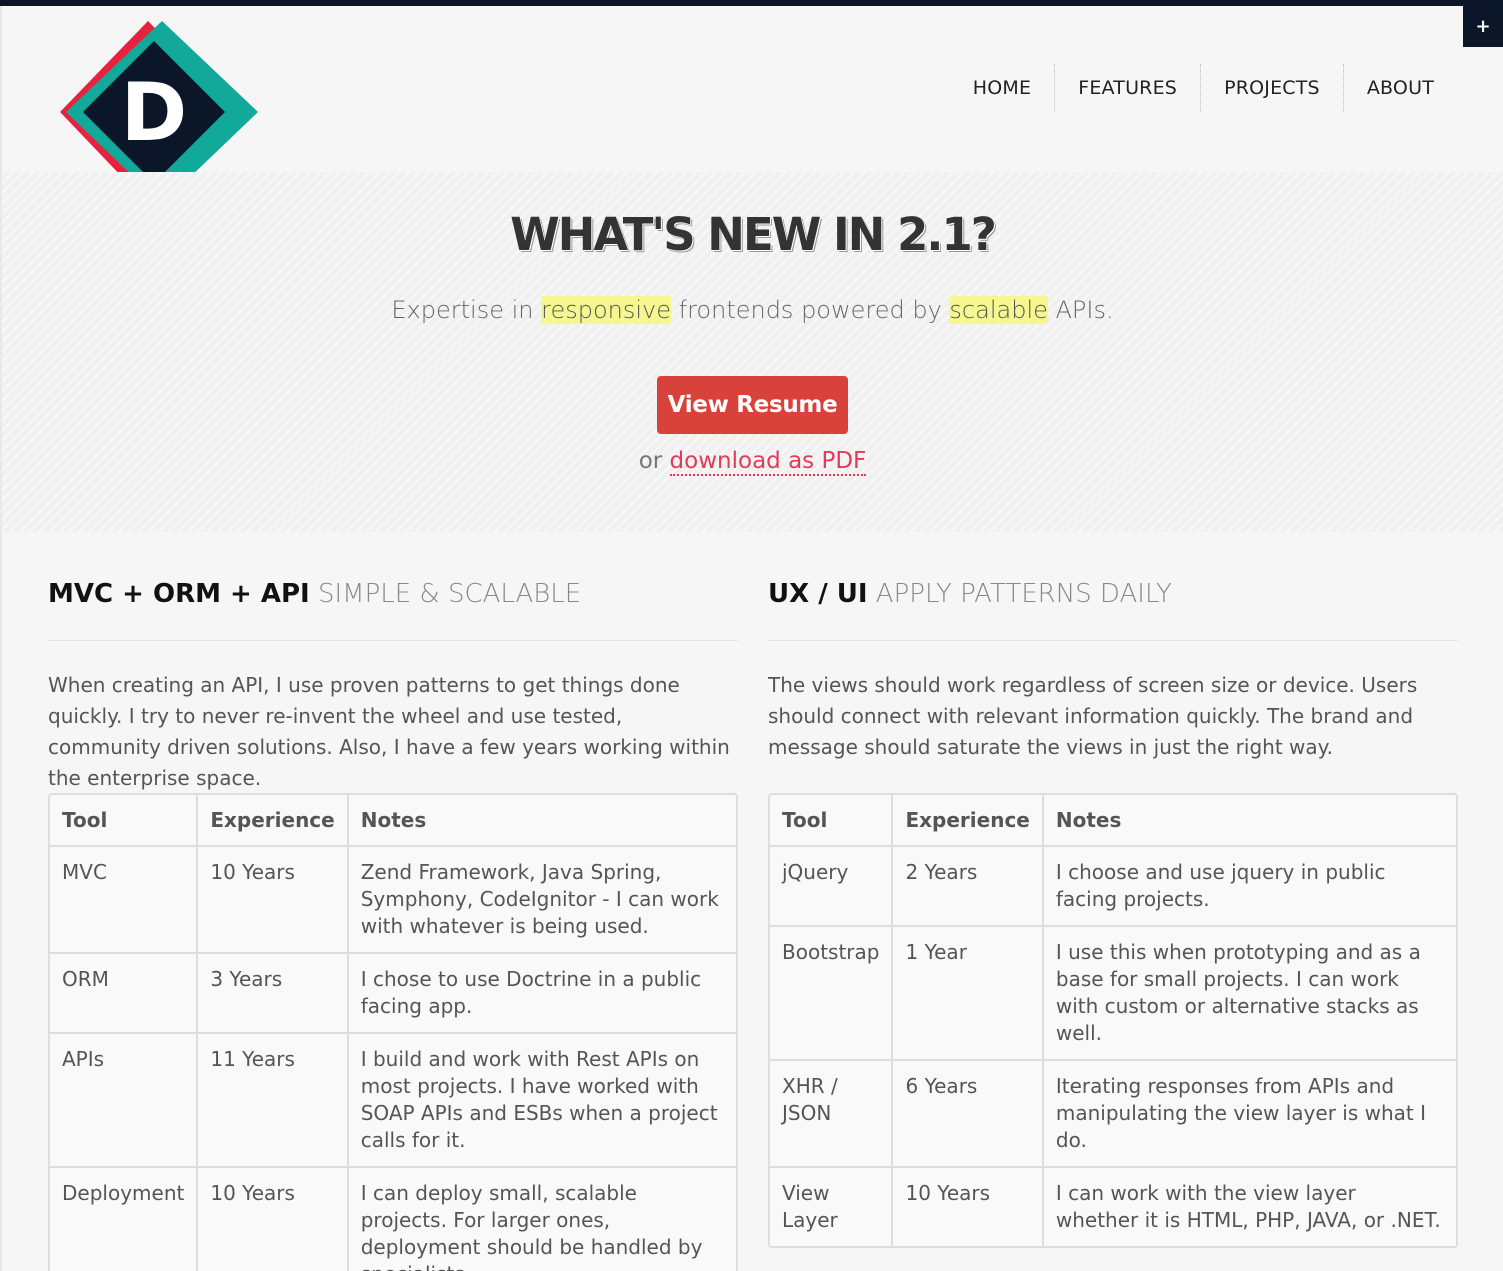 This screenshot has width=1503, height=1271. Describe the element at coordinates (831, 992) in the screenshot. I see `cell-tool: Bootstrap` at that location.